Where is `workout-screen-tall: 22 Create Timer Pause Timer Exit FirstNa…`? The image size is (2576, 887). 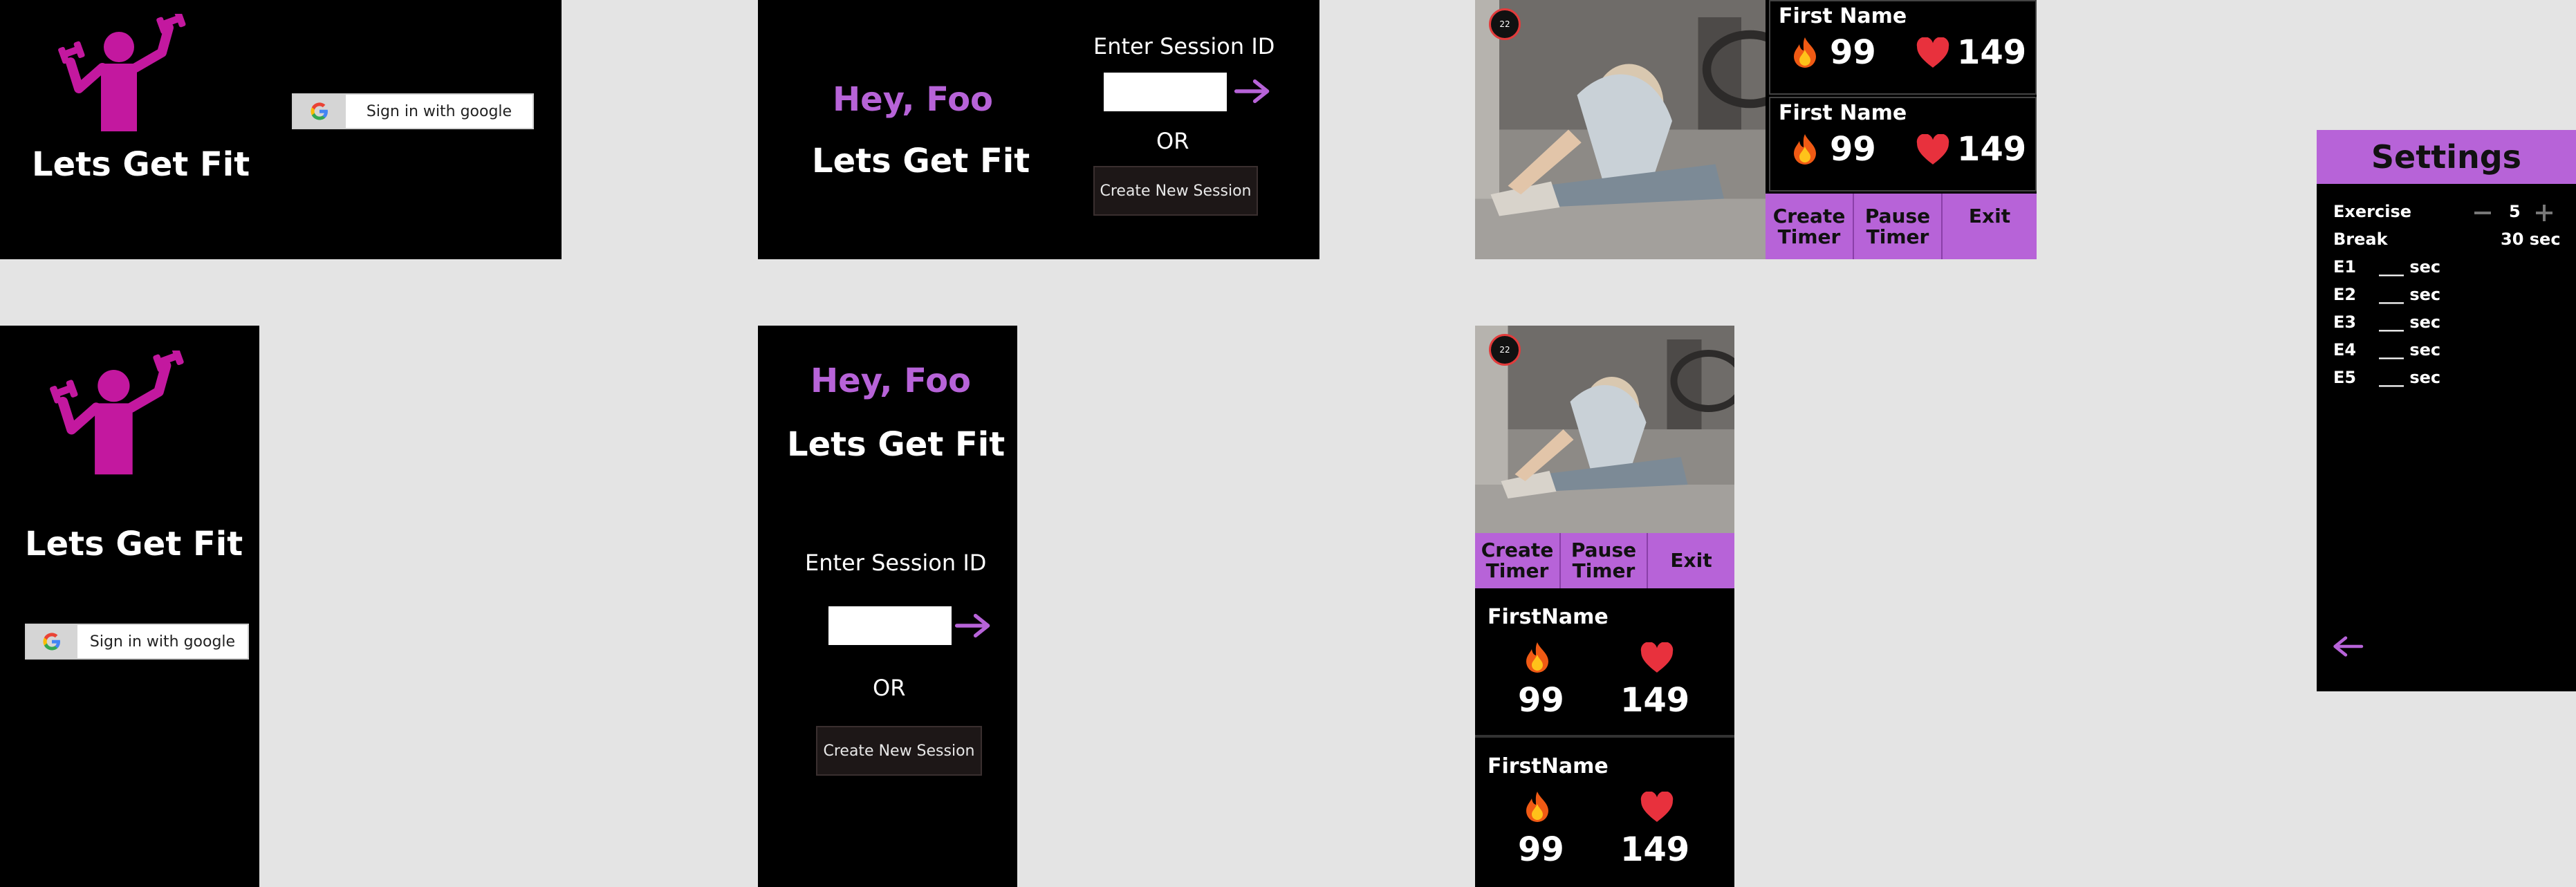
workout-screen-tall: 22 Create Timer Pause Timer Exit FirstNa… is located at coordinates (1604, 606).